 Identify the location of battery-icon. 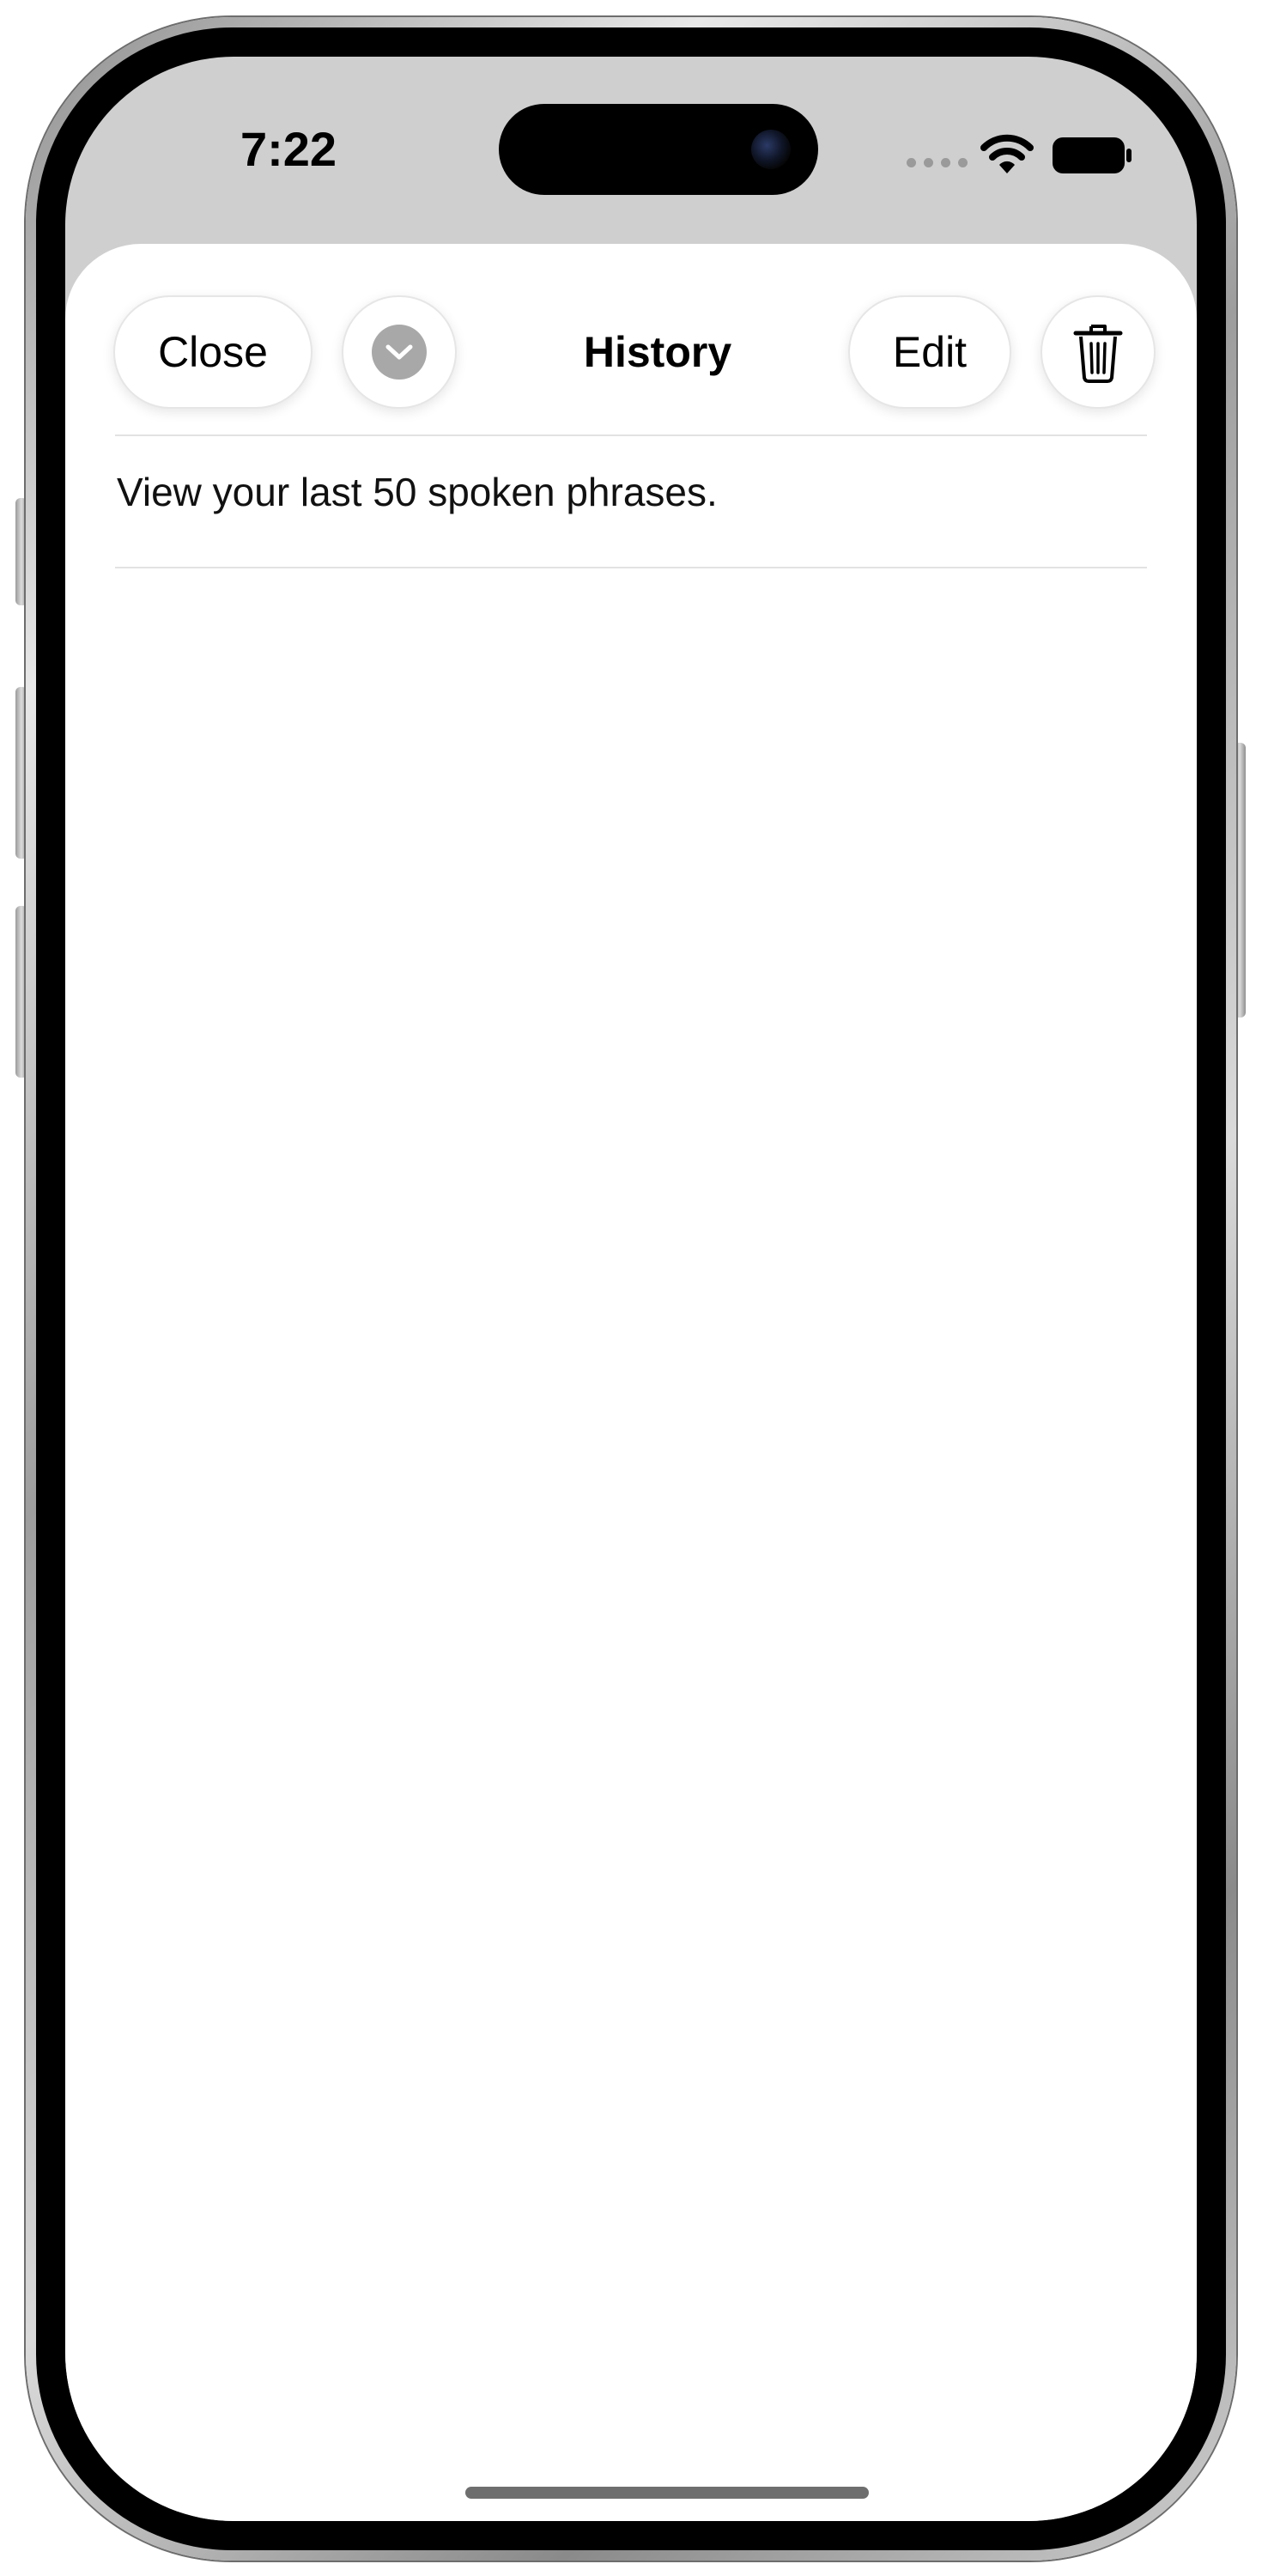
(1092, 155).